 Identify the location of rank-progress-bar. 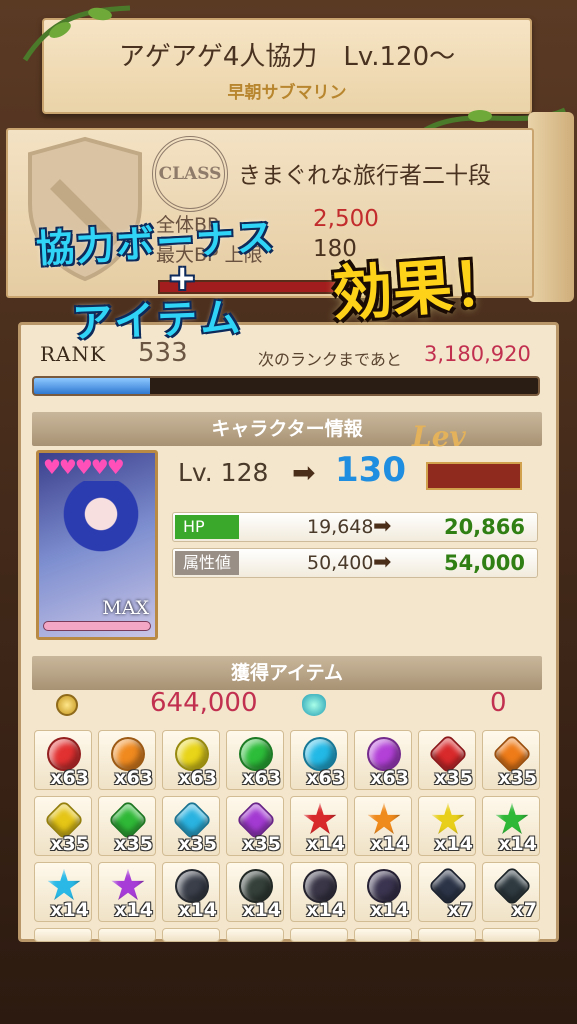
(286, 386).